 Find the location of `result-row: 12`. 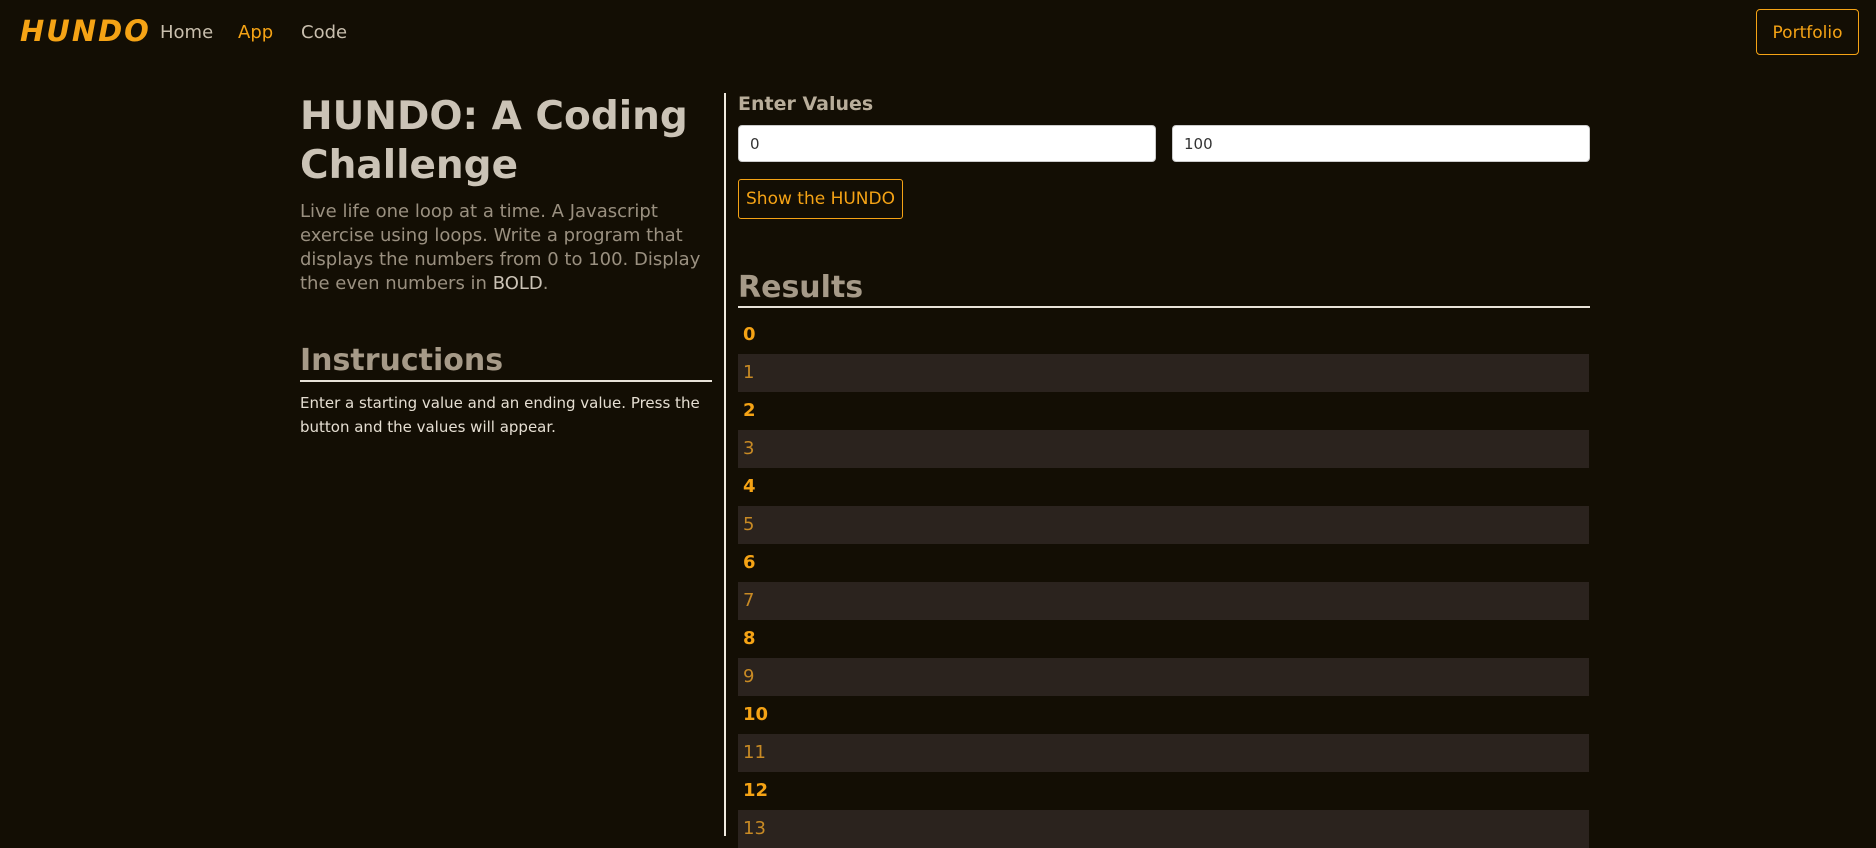

result-row: 12 is located at coordinates (756, 790).